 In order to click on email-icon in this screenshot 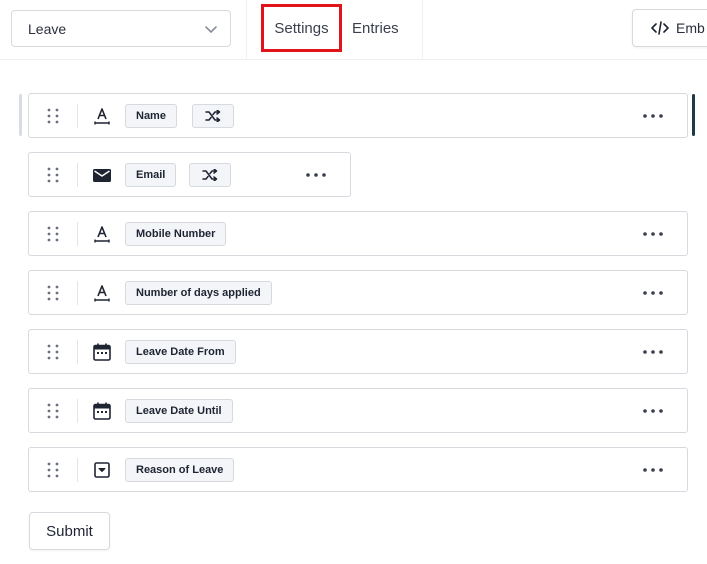, I will do `click(102, 175)`.